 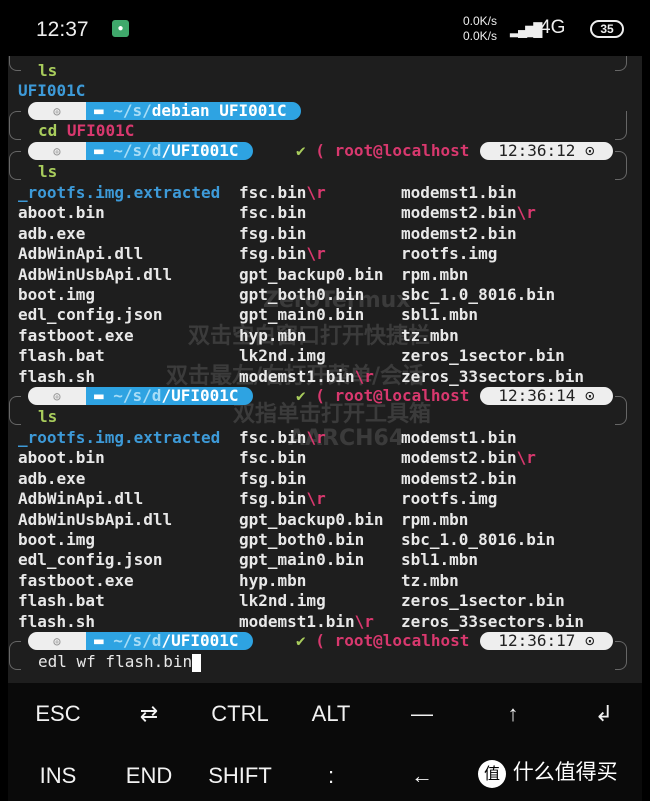 I want to click on cursor, so click(x=197, y=662).